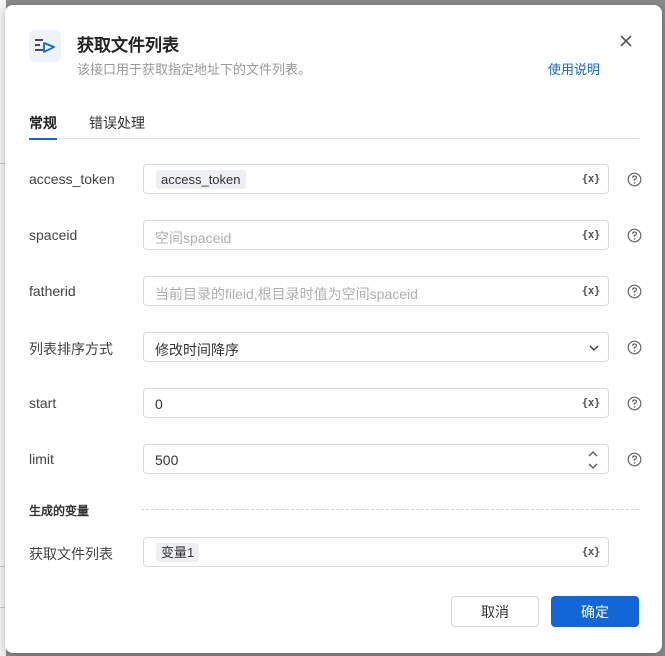 This screenshot has width=665, height=656. I want to click on row-spaceid: spaceid 空间spaceid {x}, so click(336, 236).